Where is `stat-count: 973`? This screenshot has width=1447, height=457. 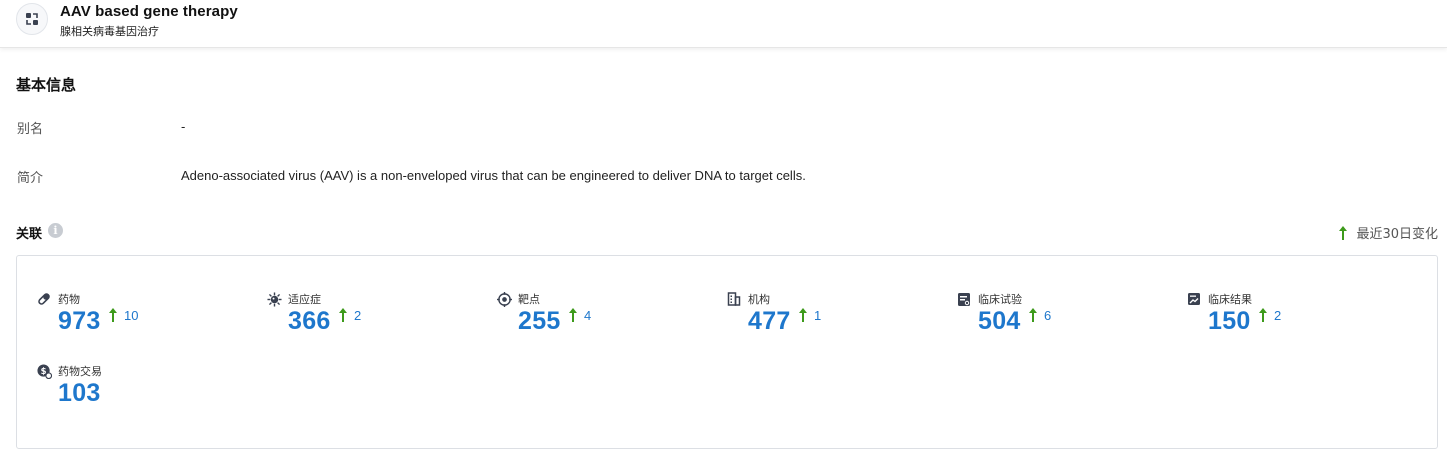
stat-count: 973 is located at coordinates (79, 321).